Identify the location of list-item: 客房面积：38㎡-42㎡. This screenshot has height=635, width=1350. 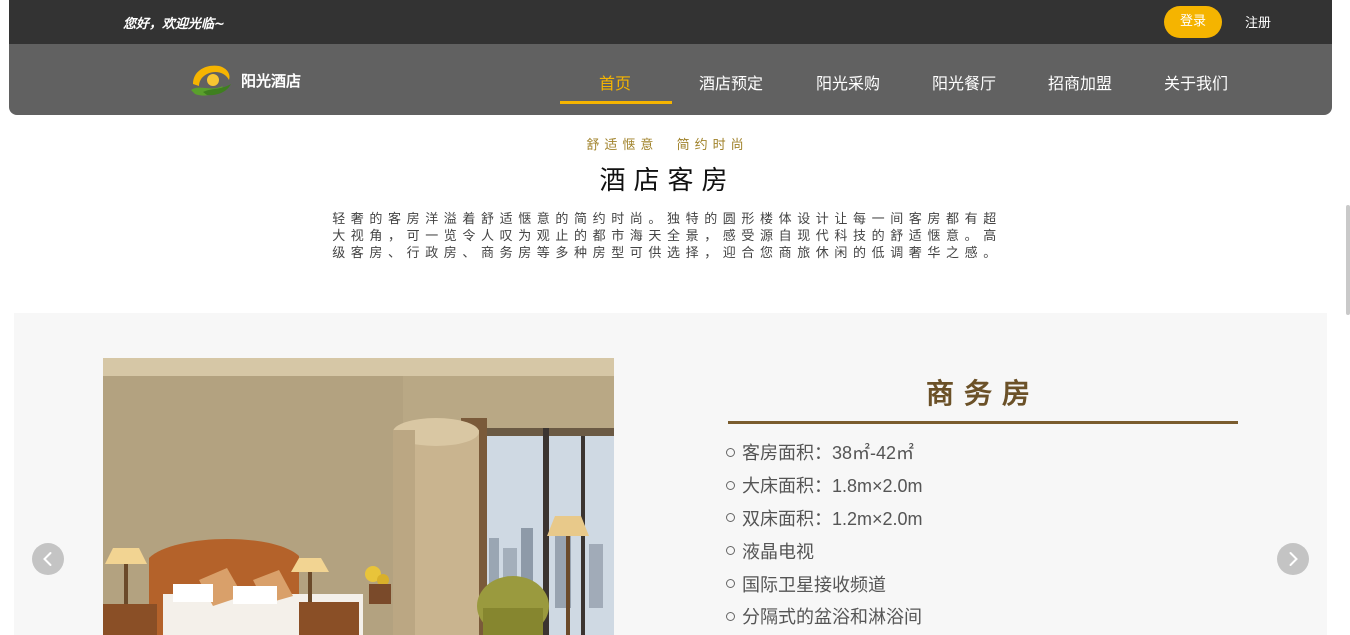
(824, 452).